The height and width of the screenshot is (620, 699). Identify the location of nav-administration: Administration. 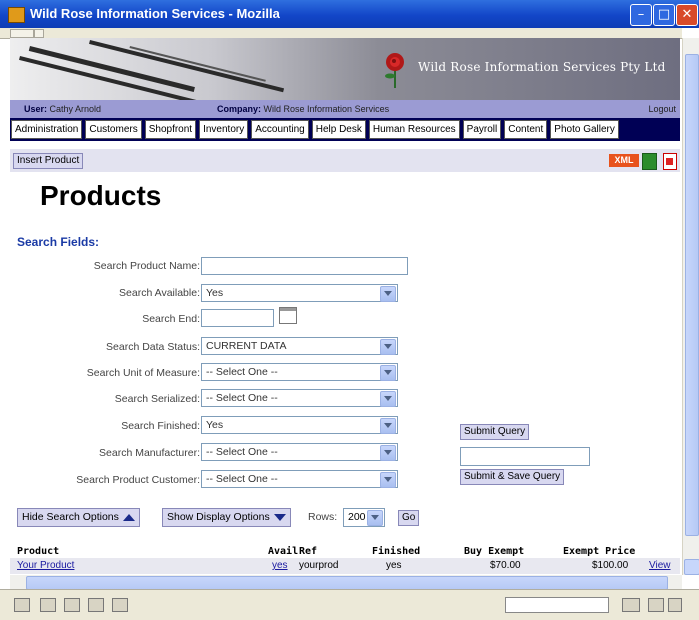
(47, 129).